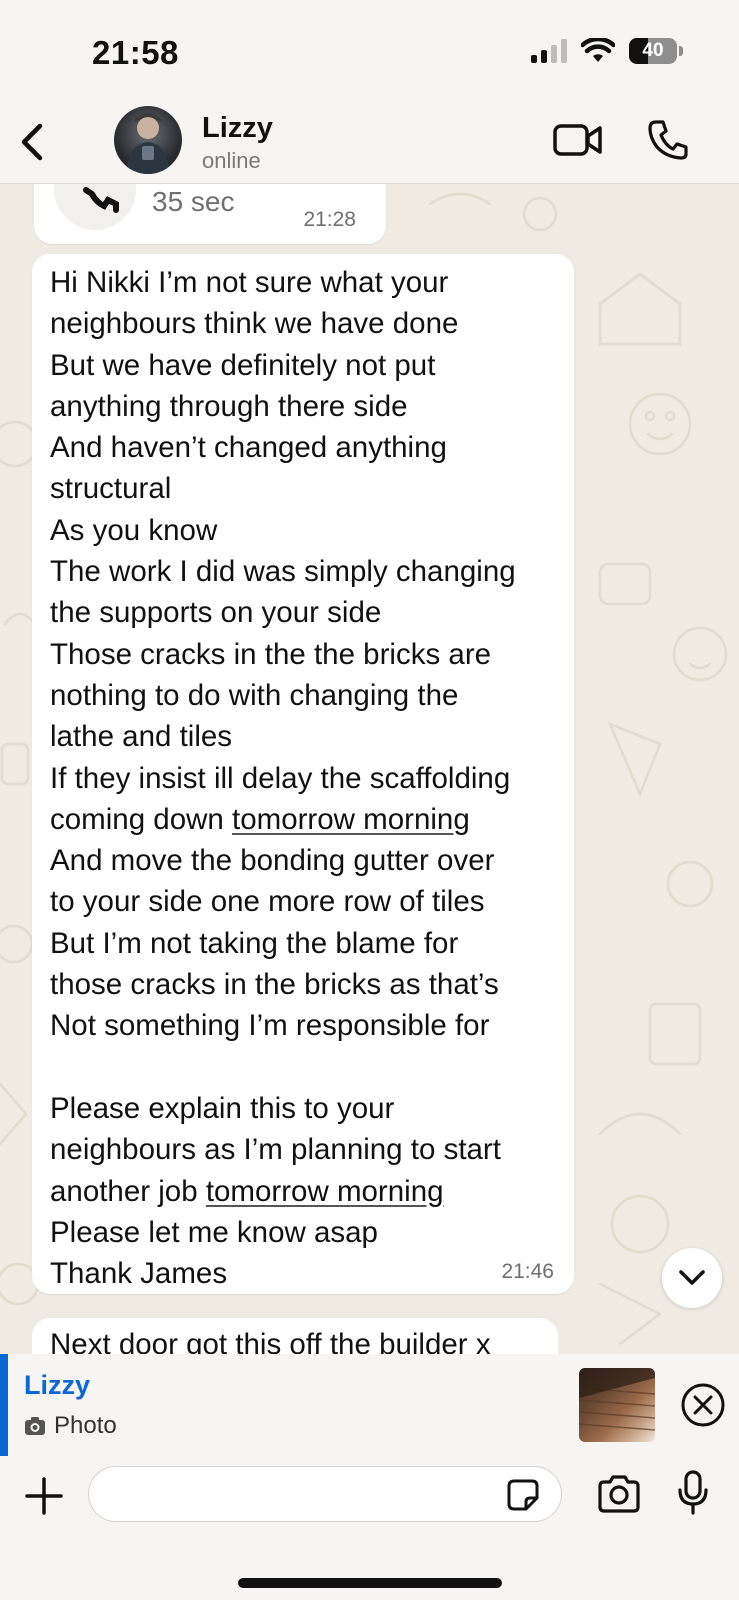 The image size is (739, 1600). I want to click on message-line: As you know, so click(134, 530).